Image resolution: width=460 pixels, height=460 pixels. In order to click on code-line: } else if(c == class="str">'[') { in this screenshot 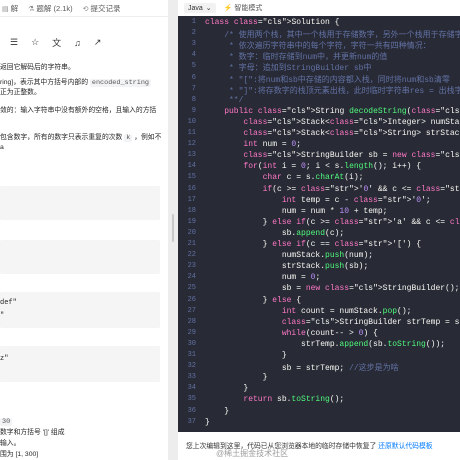, I will do `click(313, 244)`.